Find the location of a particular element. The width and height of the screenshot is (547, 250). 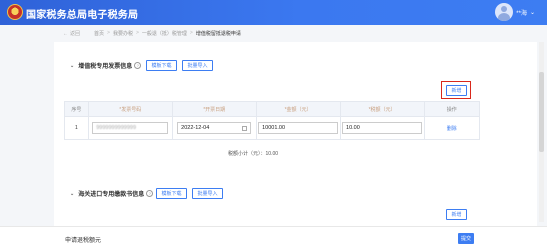

add-customs-button: 新增 is located at coordinates (456, 214).